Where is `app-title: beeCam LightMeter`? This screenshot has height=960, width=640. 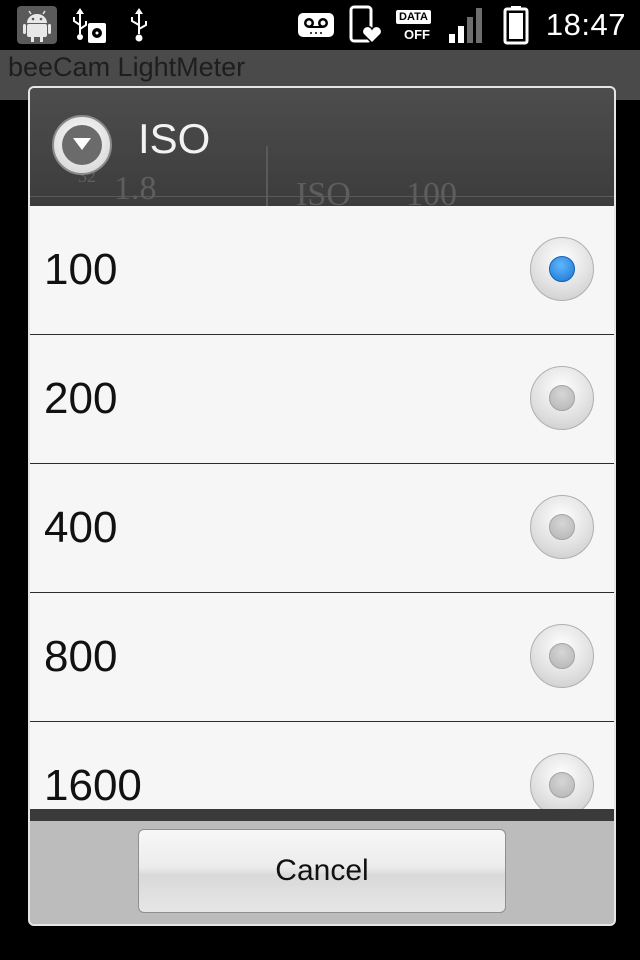 app-title: beeCam LightMeter is located at coordinates (127, 67).